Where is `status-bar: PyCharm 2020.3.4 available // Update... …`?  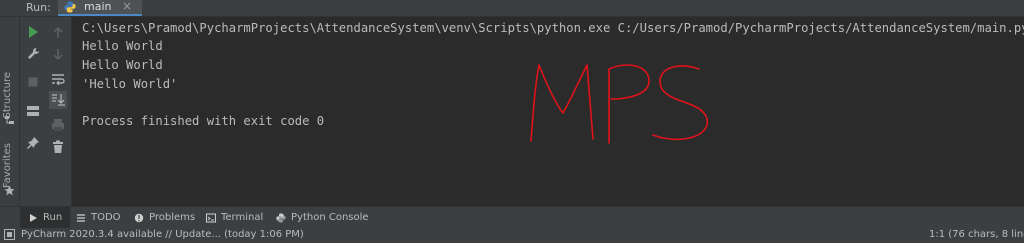
status-bar: PyCharm 2020.3.4 available // Update... … is located at coordinates (512, 235).